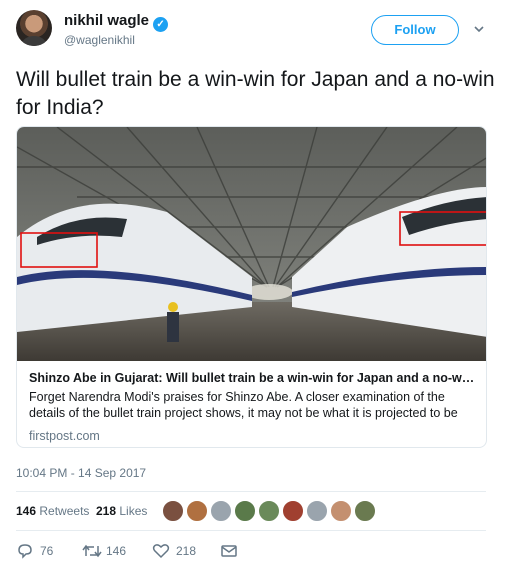  I want to click on retweets-count: 146, so click(26, 511).